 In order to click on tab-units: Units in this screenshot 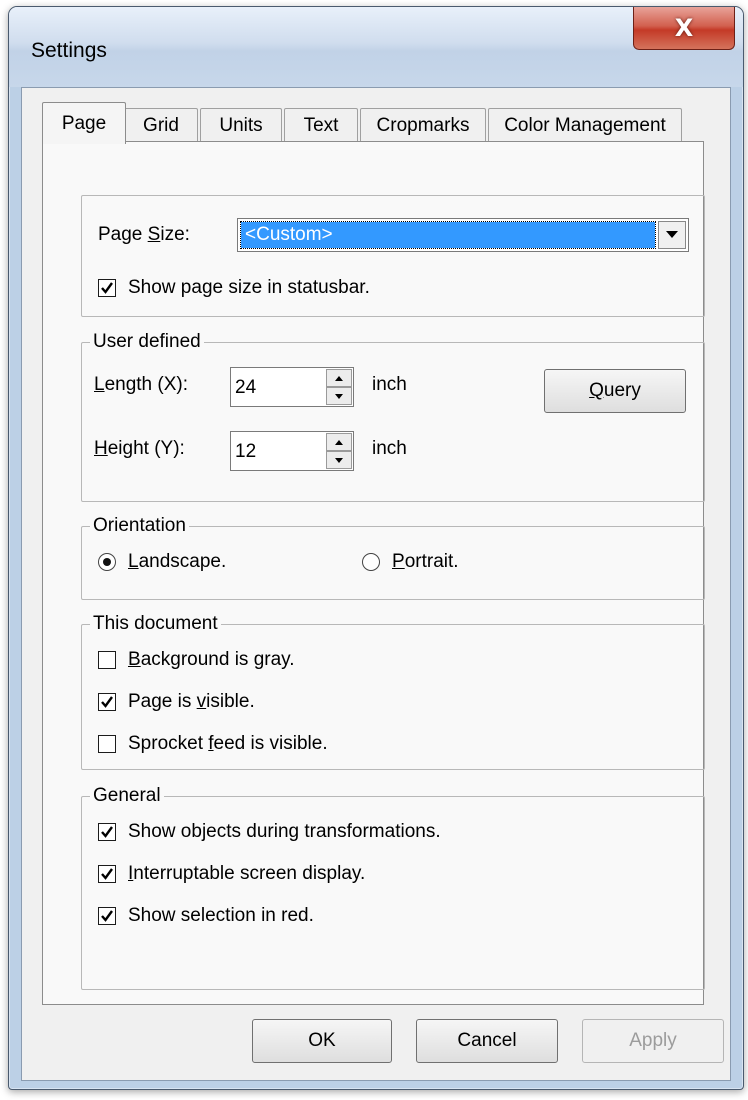, I will do `click(241, 125)`.